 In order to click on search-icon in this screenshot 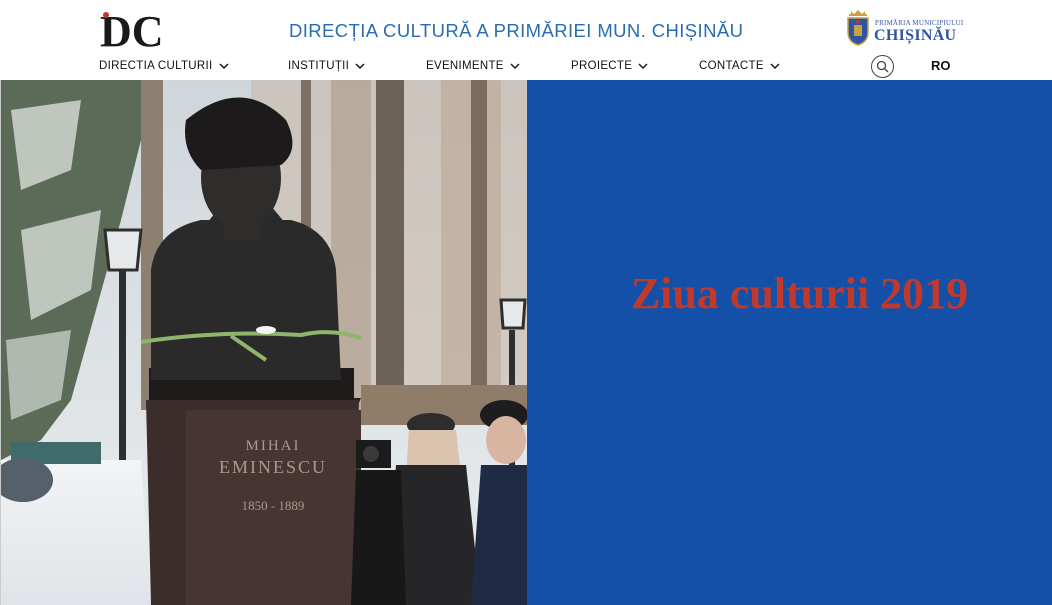, I will do `click(882, 66)`.